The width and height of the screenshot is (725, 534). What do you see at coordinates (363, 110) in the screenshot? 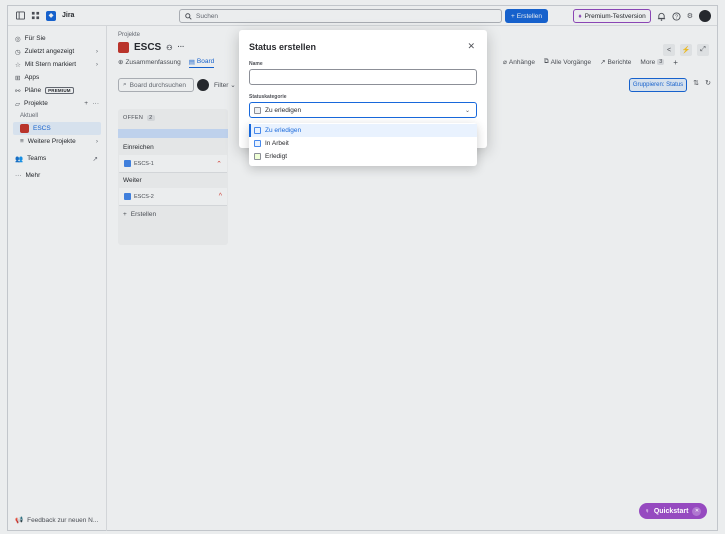
I see `status-category-select: Zu erledigen ⌄` at bounding box center [363, 110].